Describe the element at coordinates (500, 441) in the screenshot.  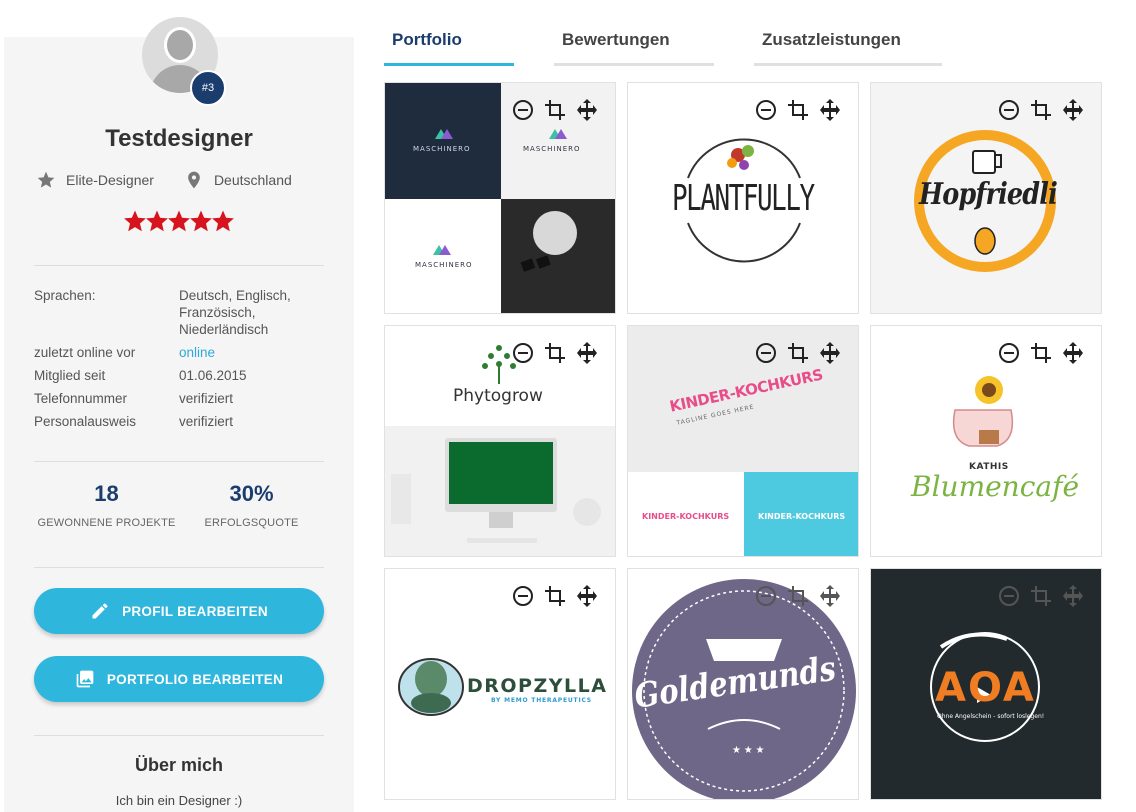
I see `portfolio-tile: Phytogrow` at that location.